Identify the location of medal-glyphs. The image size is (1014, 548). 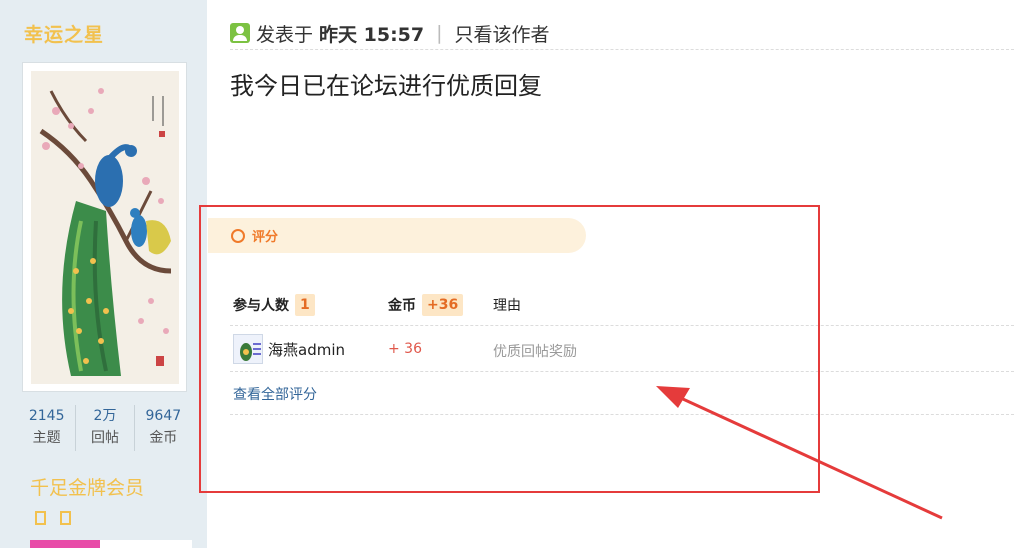
(53, 518).